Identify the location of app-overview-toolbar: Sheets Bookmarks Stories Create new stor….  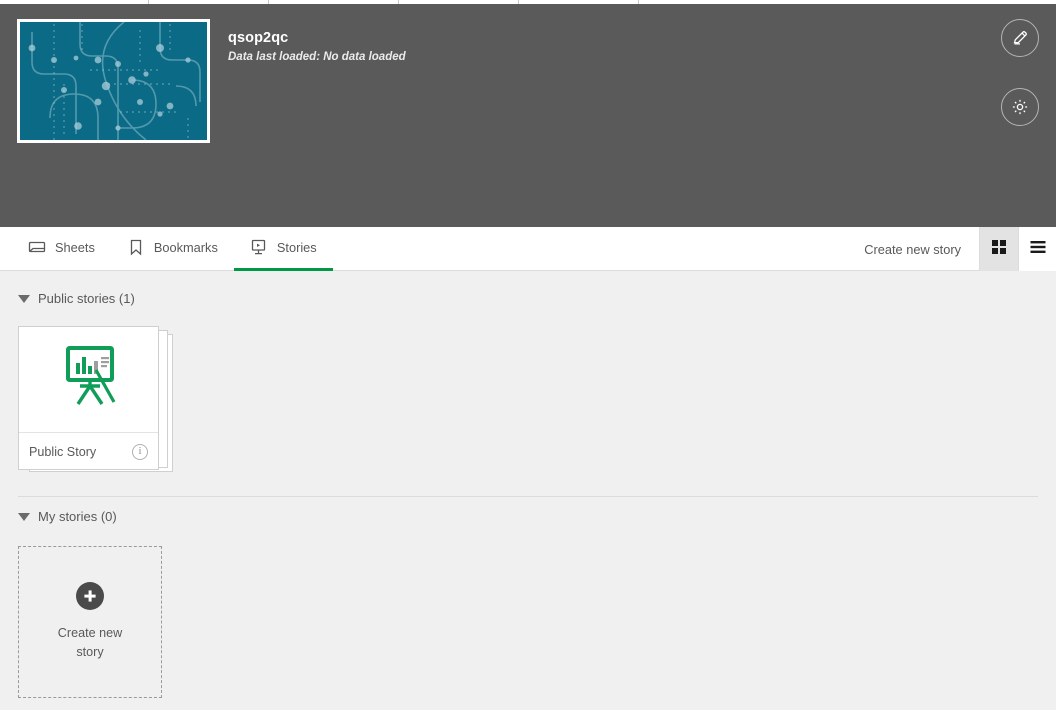
(528, 249).